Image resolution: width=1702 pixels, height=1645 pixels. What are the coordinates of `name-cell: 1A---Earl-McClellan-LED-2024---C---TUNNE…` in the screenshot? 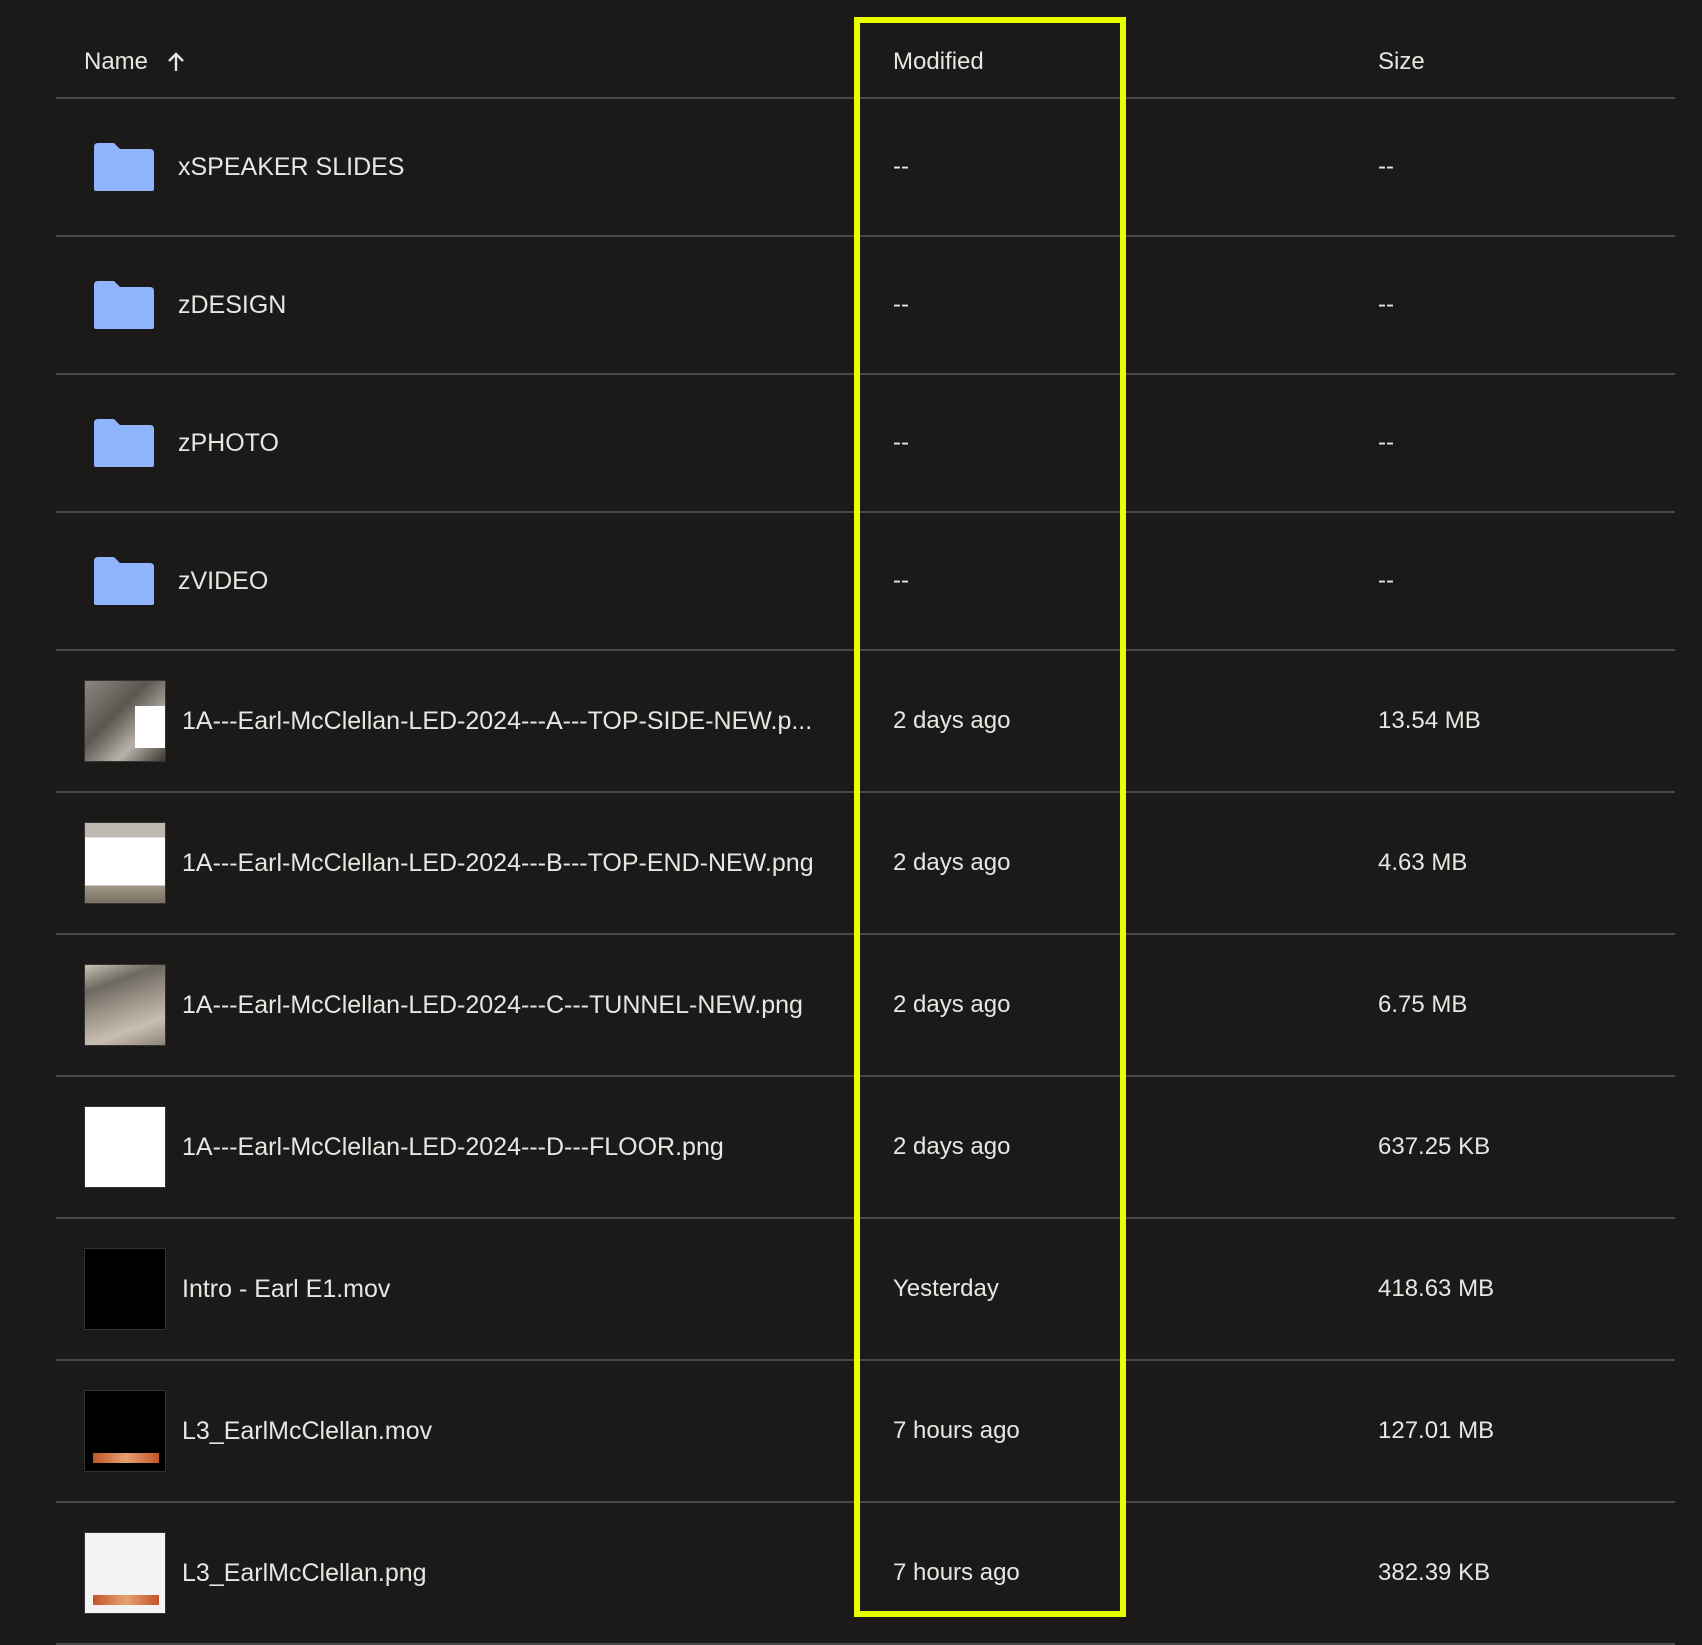 It's located at (443, 1005).